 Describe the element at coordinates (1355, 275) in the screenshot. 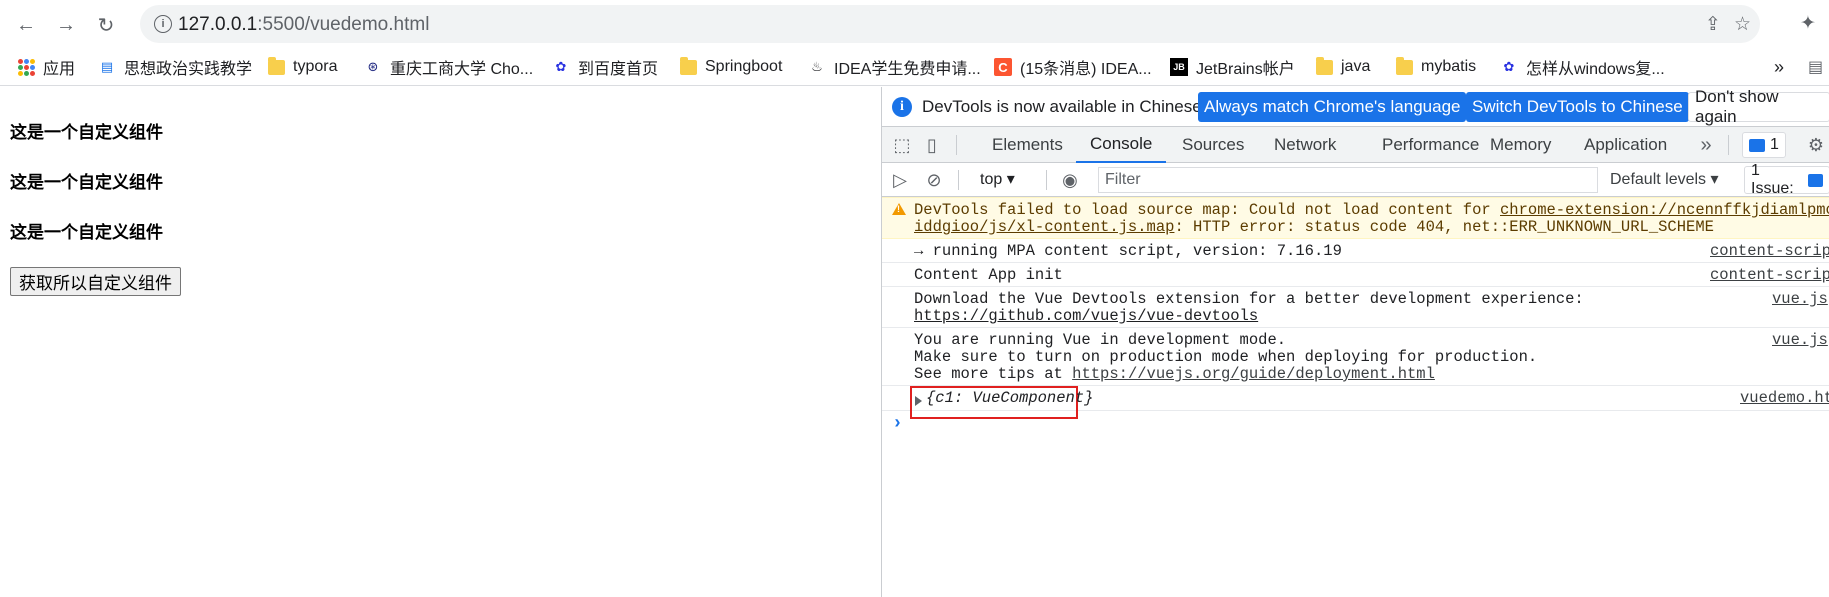

I see `console-log-row: Content App init content-script` at that location.